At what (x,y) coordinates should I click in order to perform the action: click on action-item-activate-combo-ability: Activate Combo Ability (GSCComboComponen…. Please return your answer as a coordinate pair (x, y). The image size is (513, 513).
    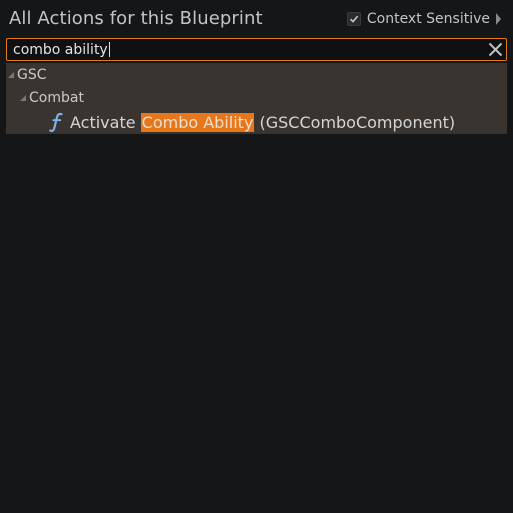
    Looking at the image, I should click on (259, 122).